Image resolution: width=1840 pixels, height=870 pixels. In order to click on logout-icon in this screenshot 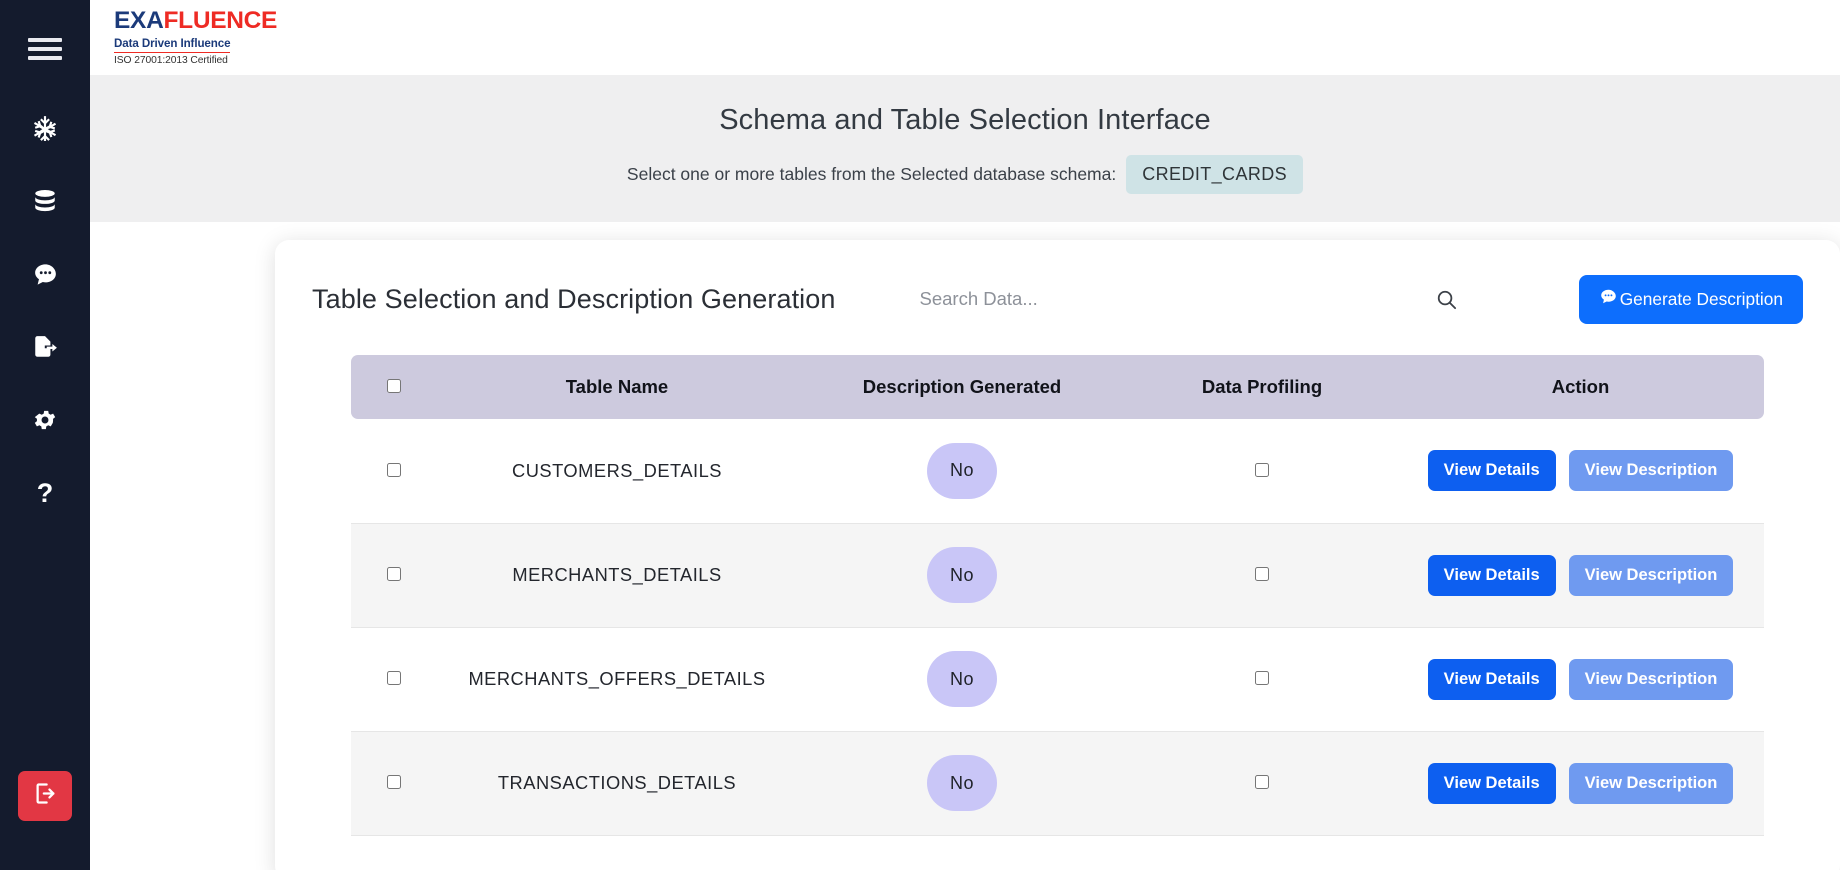, I will do `click(45, 796)`.